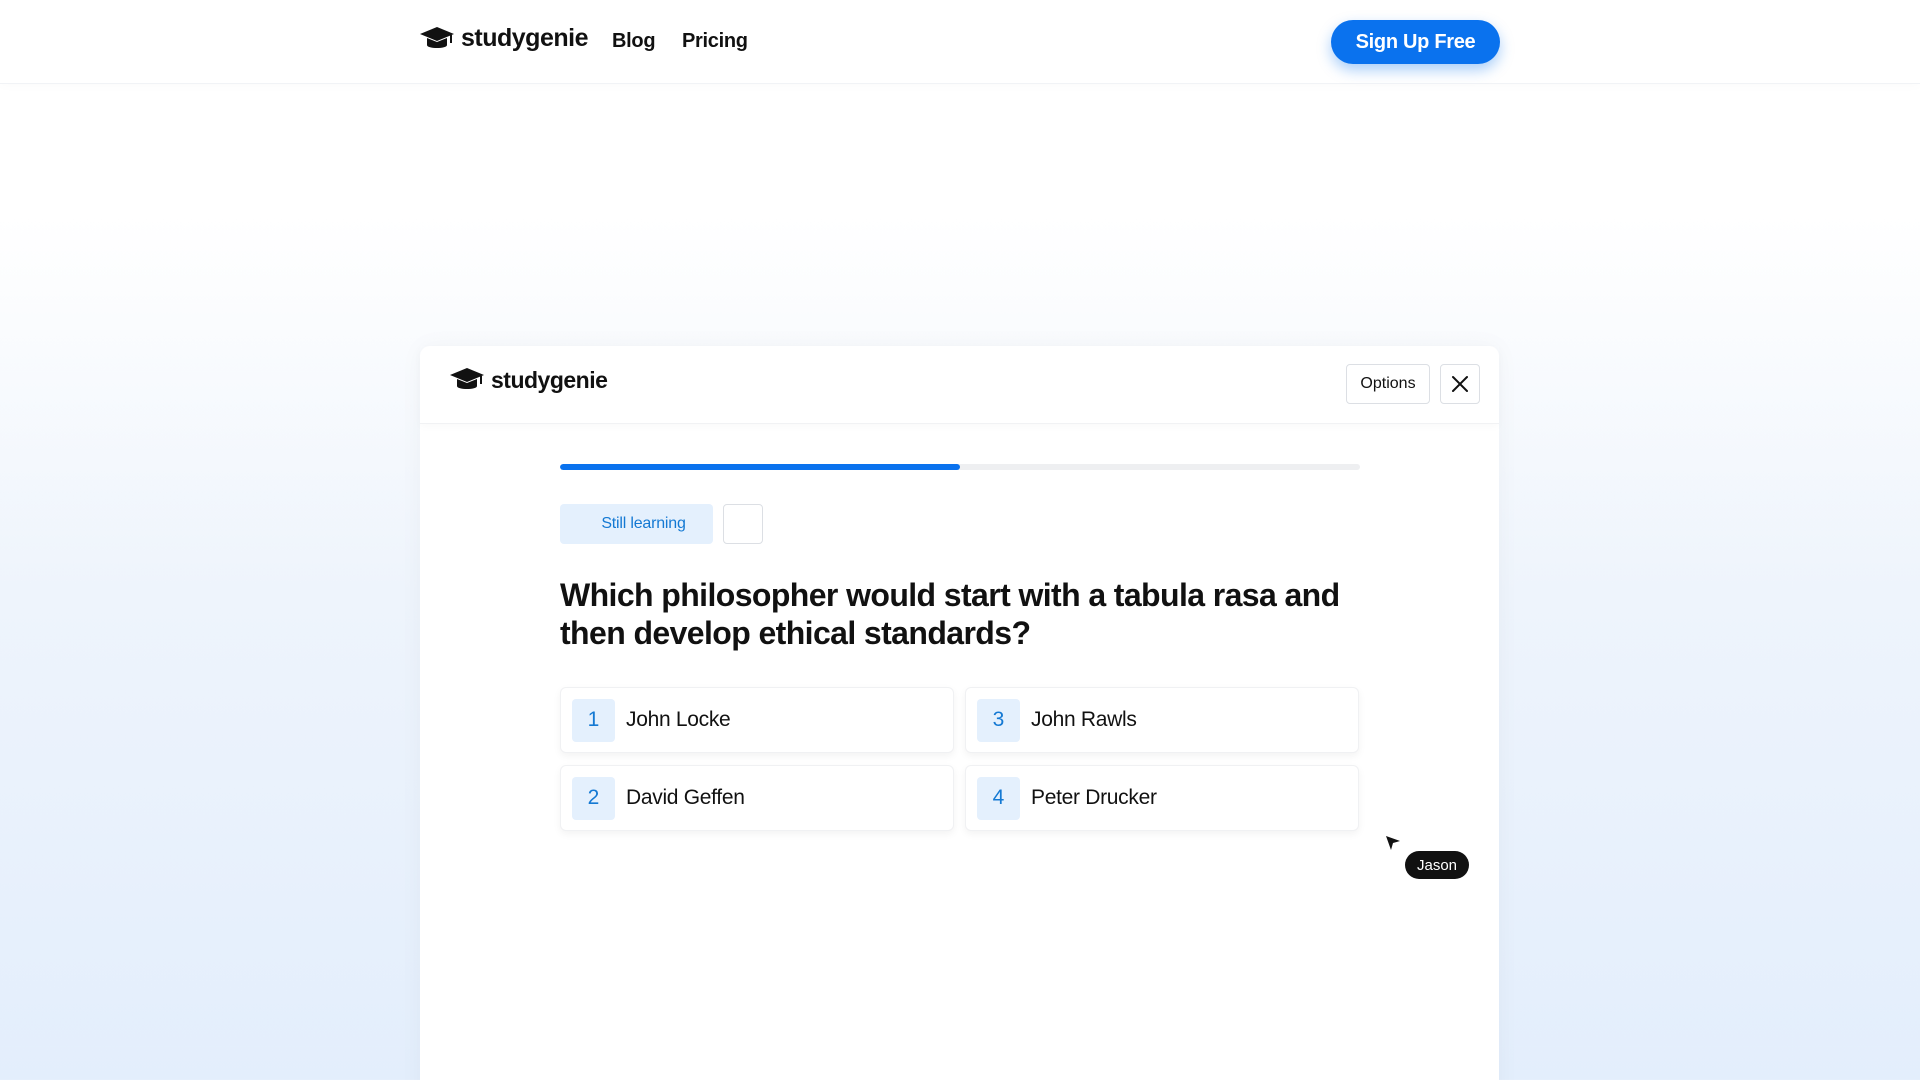  I want to click on progress-fill, so click(760, 467).